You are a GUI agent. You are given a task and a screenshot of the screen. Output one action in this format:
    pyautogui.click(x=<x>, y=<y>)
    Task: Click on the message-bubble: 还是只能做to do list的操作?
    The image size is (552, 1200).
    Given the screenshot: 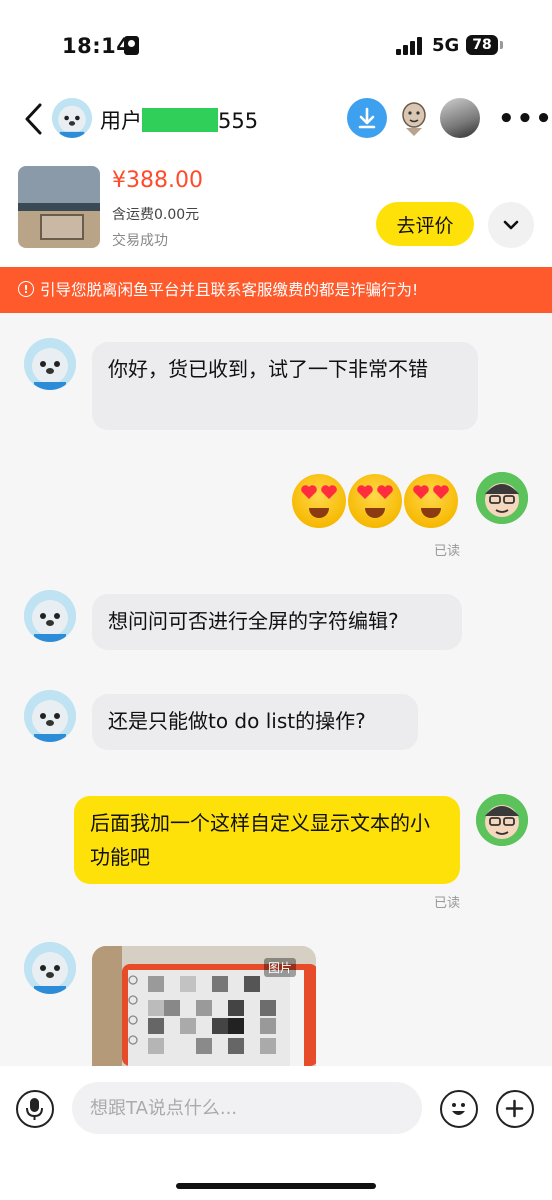 What is the action you would take?
    pyautogui.click(x=255, y=722)
    